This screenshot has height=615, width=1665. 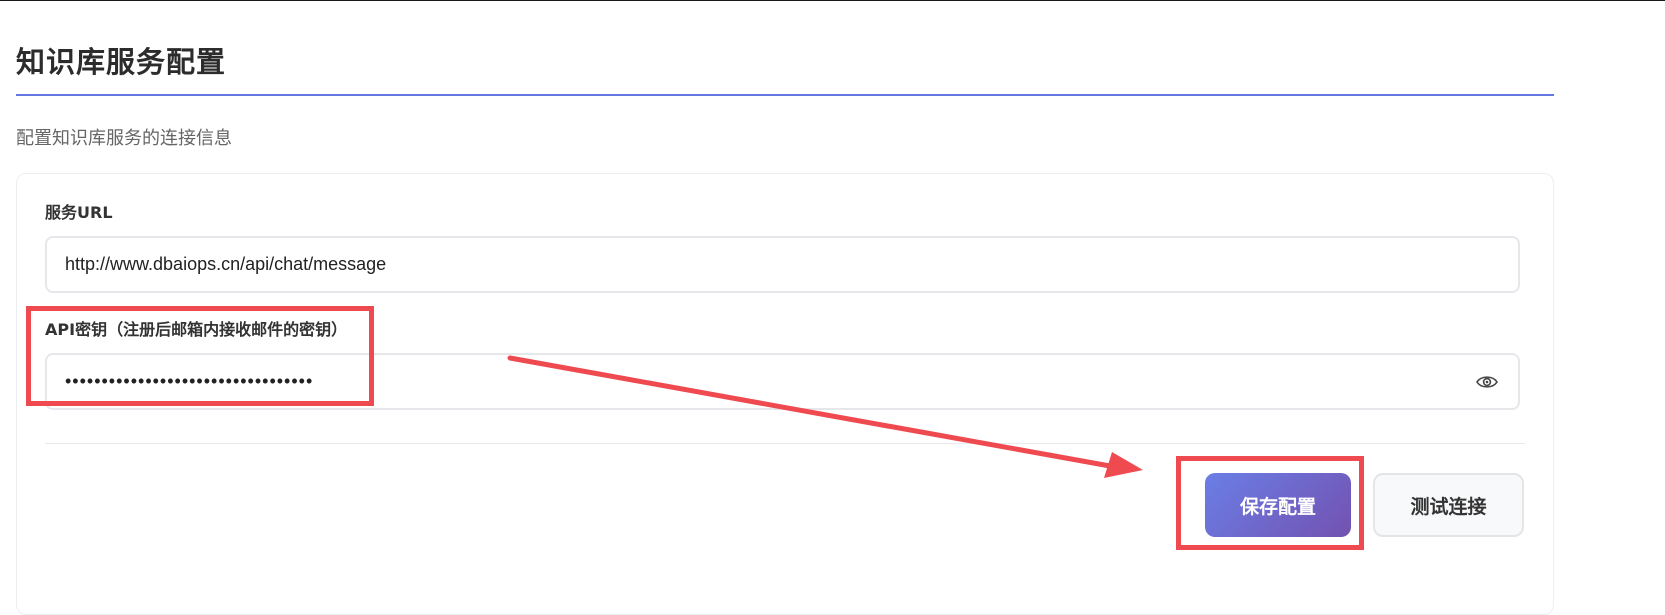 What do you see at coordinates (1487, 382) in the screenshot?
I see `eye-icon` at bounding box center [1487, 382].